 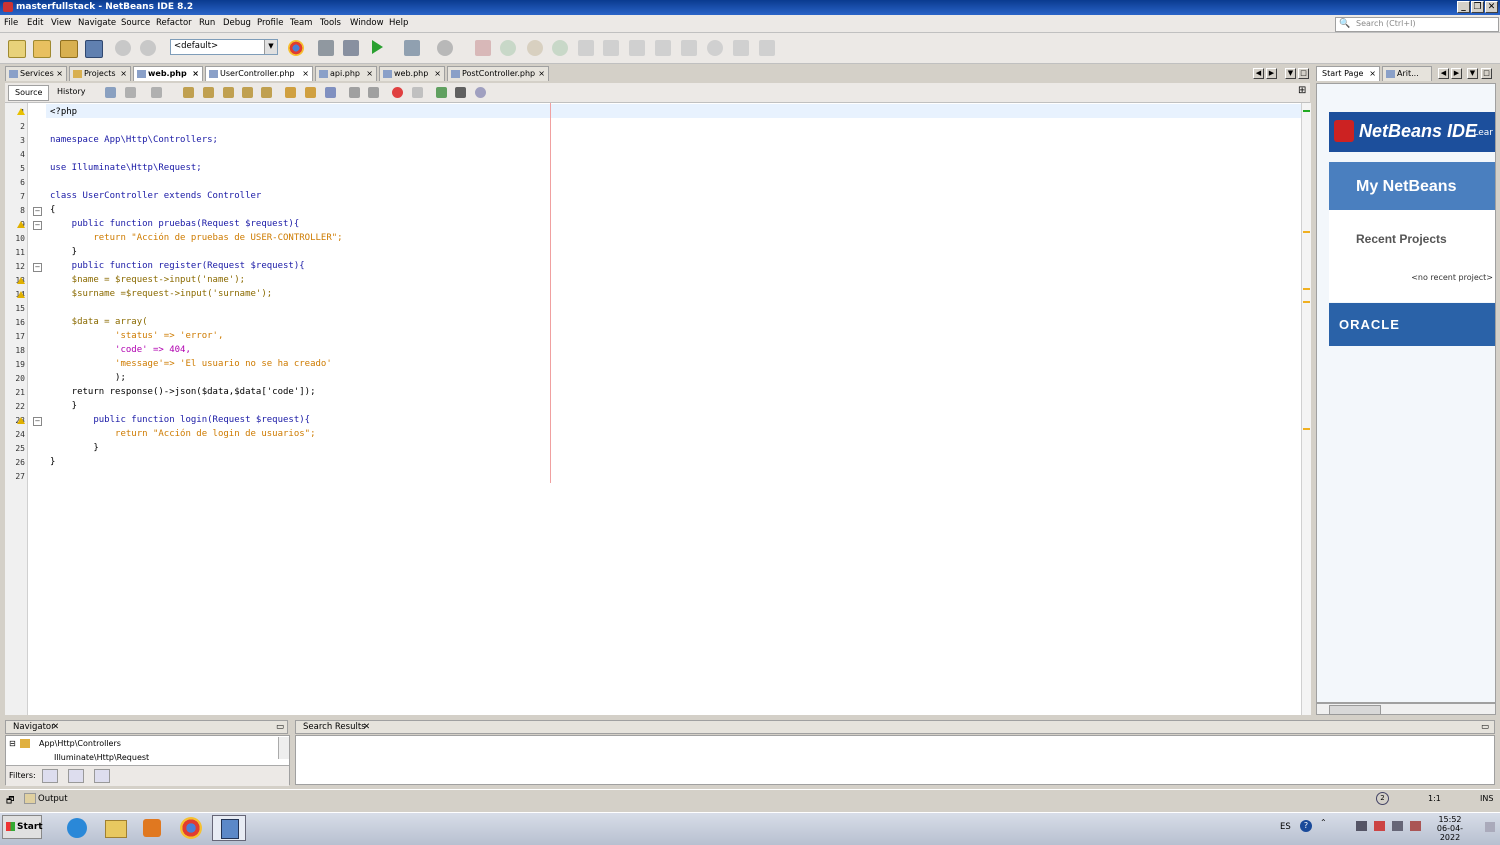 What do you see at coordinates (77, 828) in the screenshot?
I see `internet-explorer-icon` at bounding box center [77, 828].